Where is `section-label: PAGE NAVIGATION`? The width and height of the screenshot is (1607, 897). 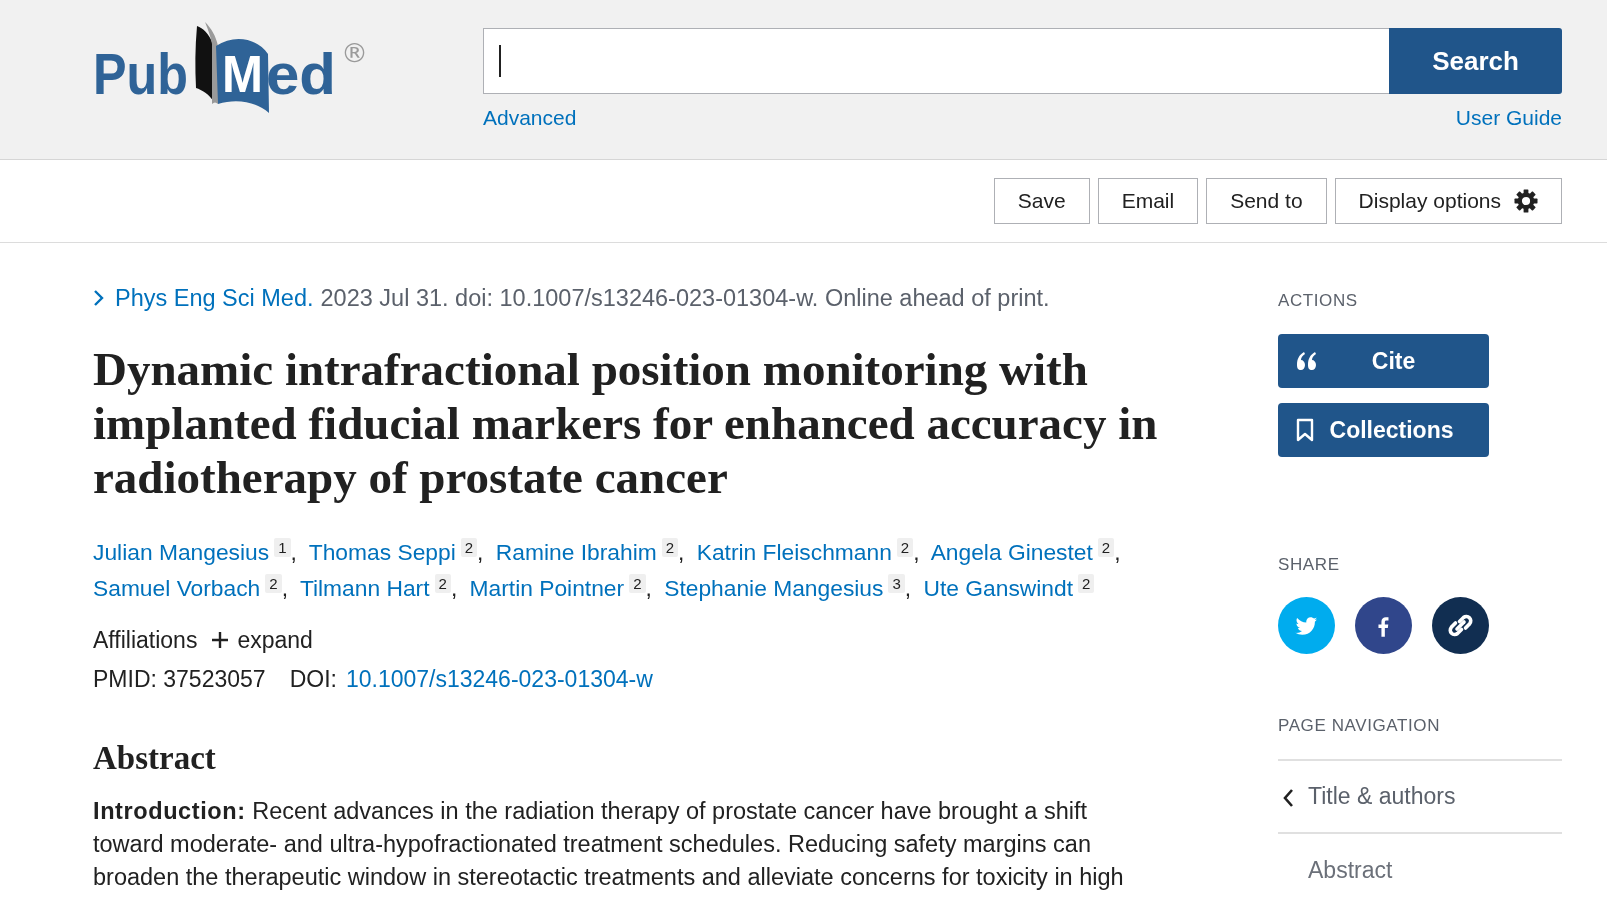
section-label: PAGE NAVIGATION is located at coordinates (1360, 726).